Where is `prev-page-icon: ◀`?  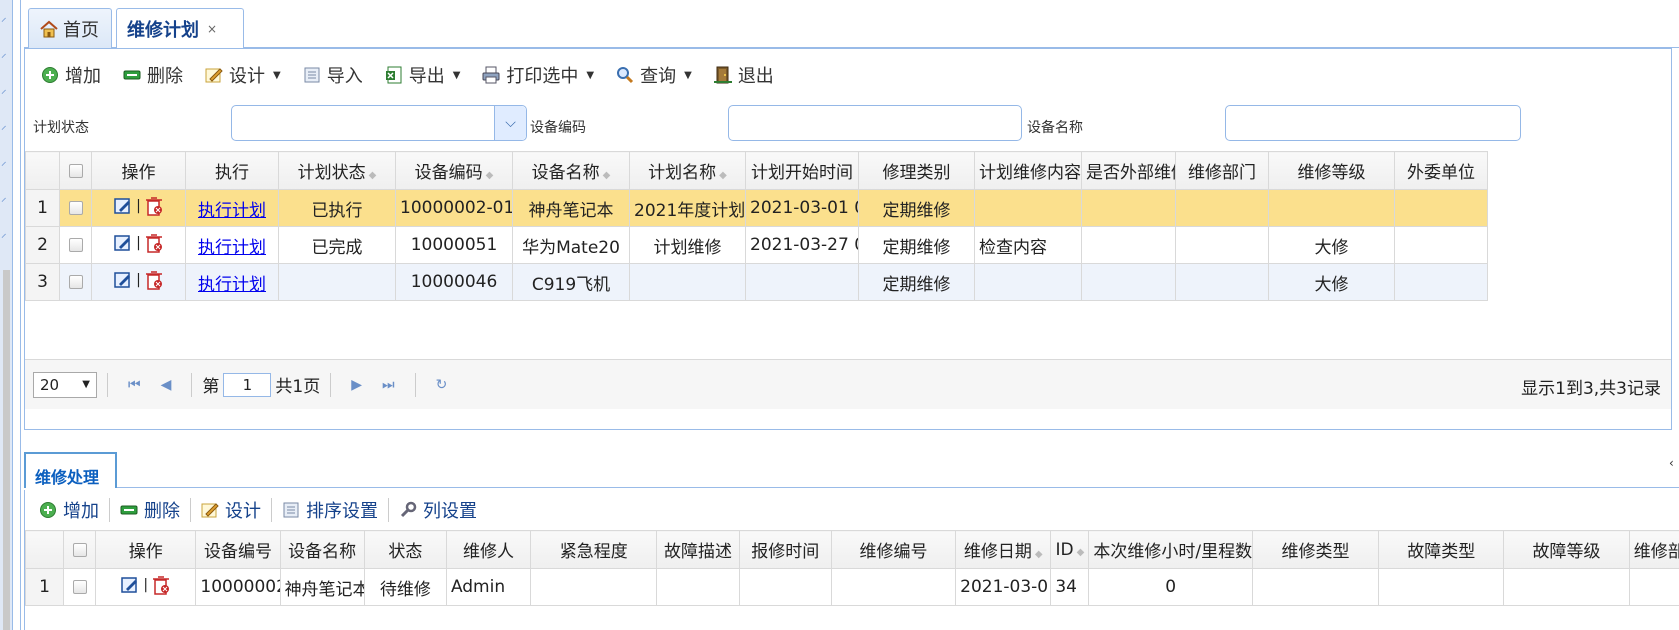
prev-page-icon: ◀ is located at coordinates (166, 385).